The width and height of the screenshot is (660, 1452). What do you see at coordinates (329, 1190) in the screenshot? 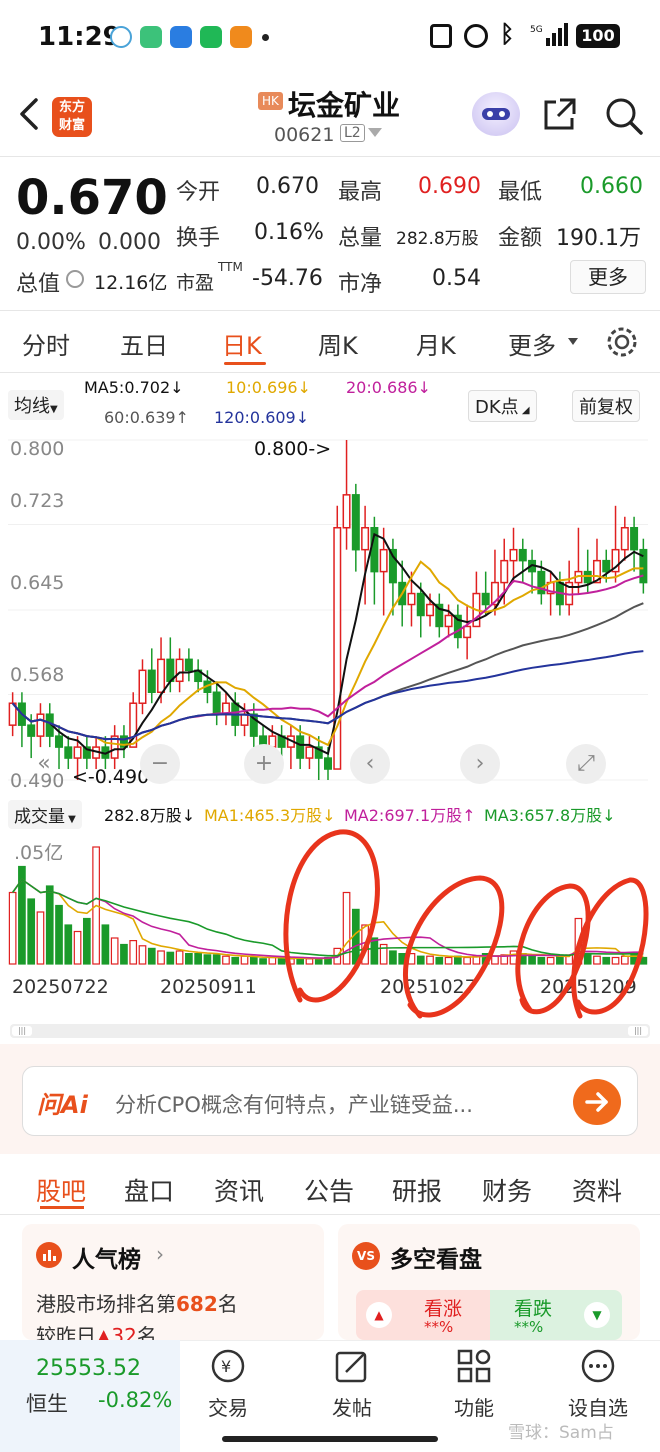
I see `subtab-announcements: 公告` at bounding box center [329, 1190].